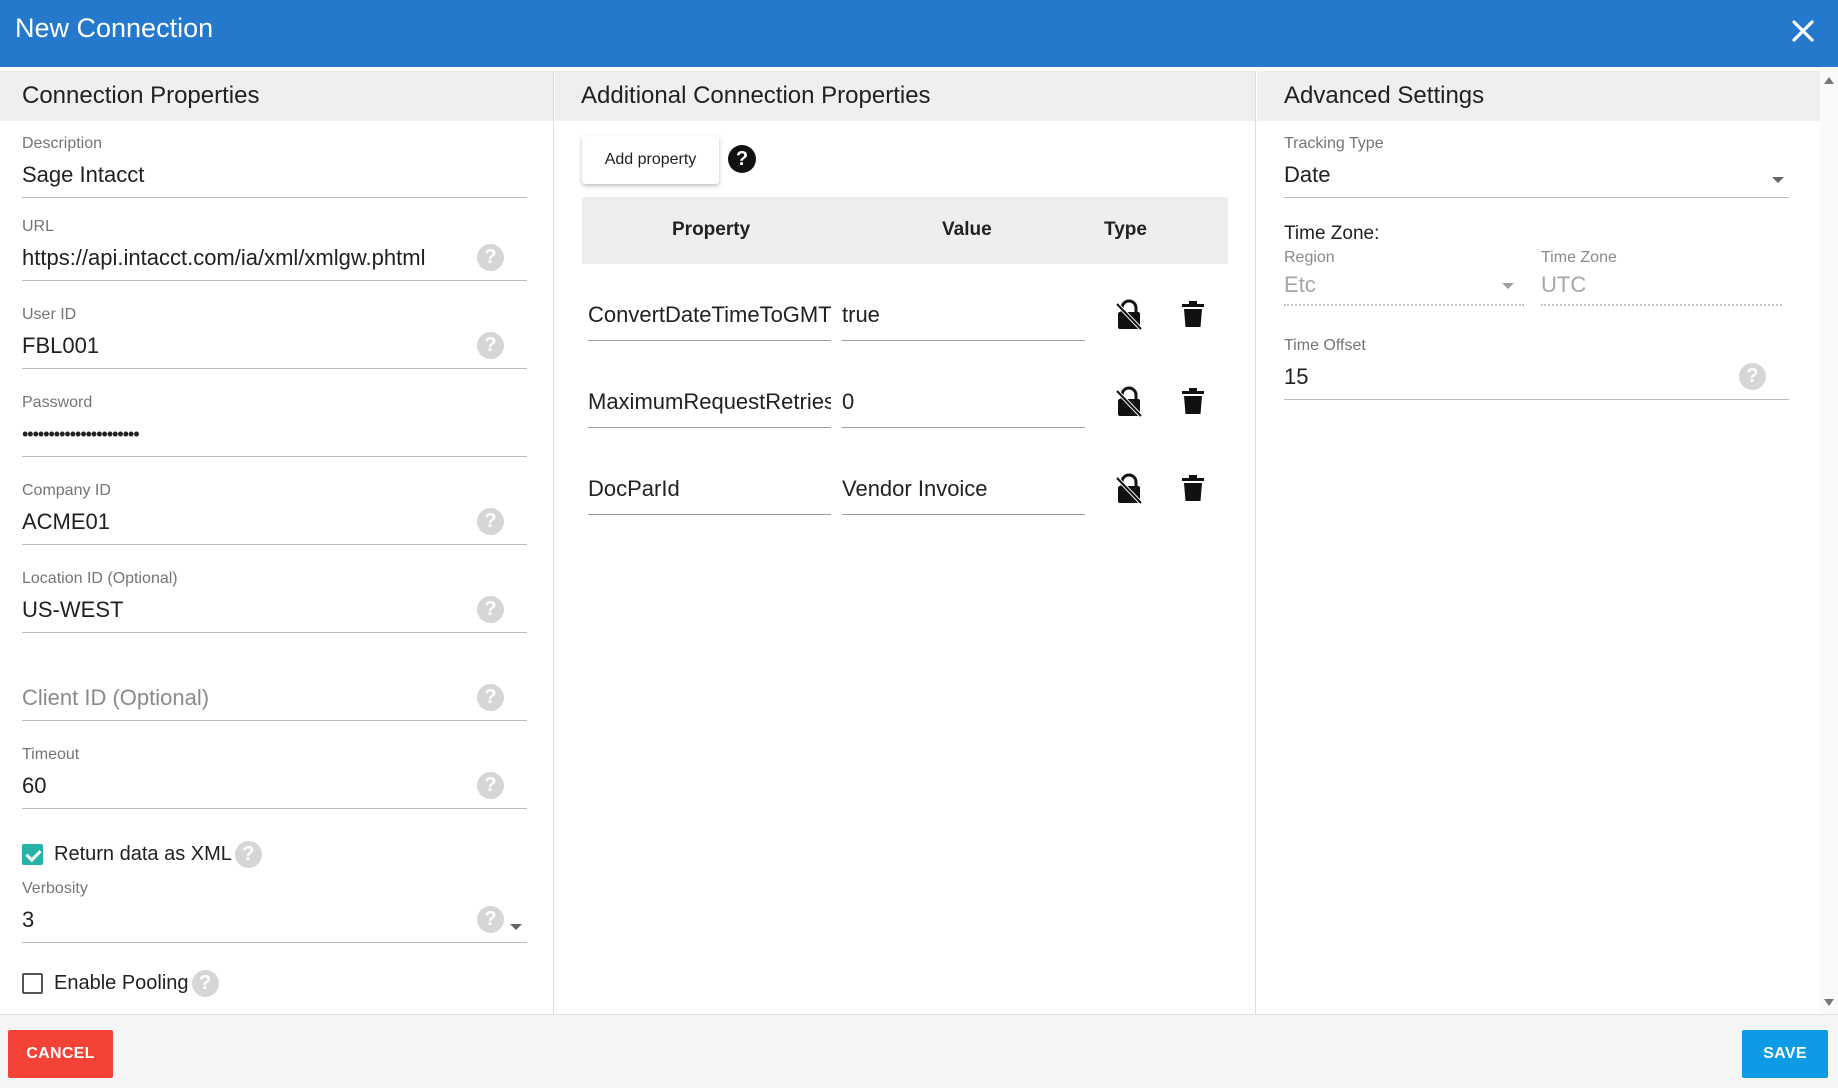 Image resolution: width=1838 pixels, height=1088 pixels. Describe the element at coordinates (1309, 257) in the screenshot. I see `region-label: Region` at that location.